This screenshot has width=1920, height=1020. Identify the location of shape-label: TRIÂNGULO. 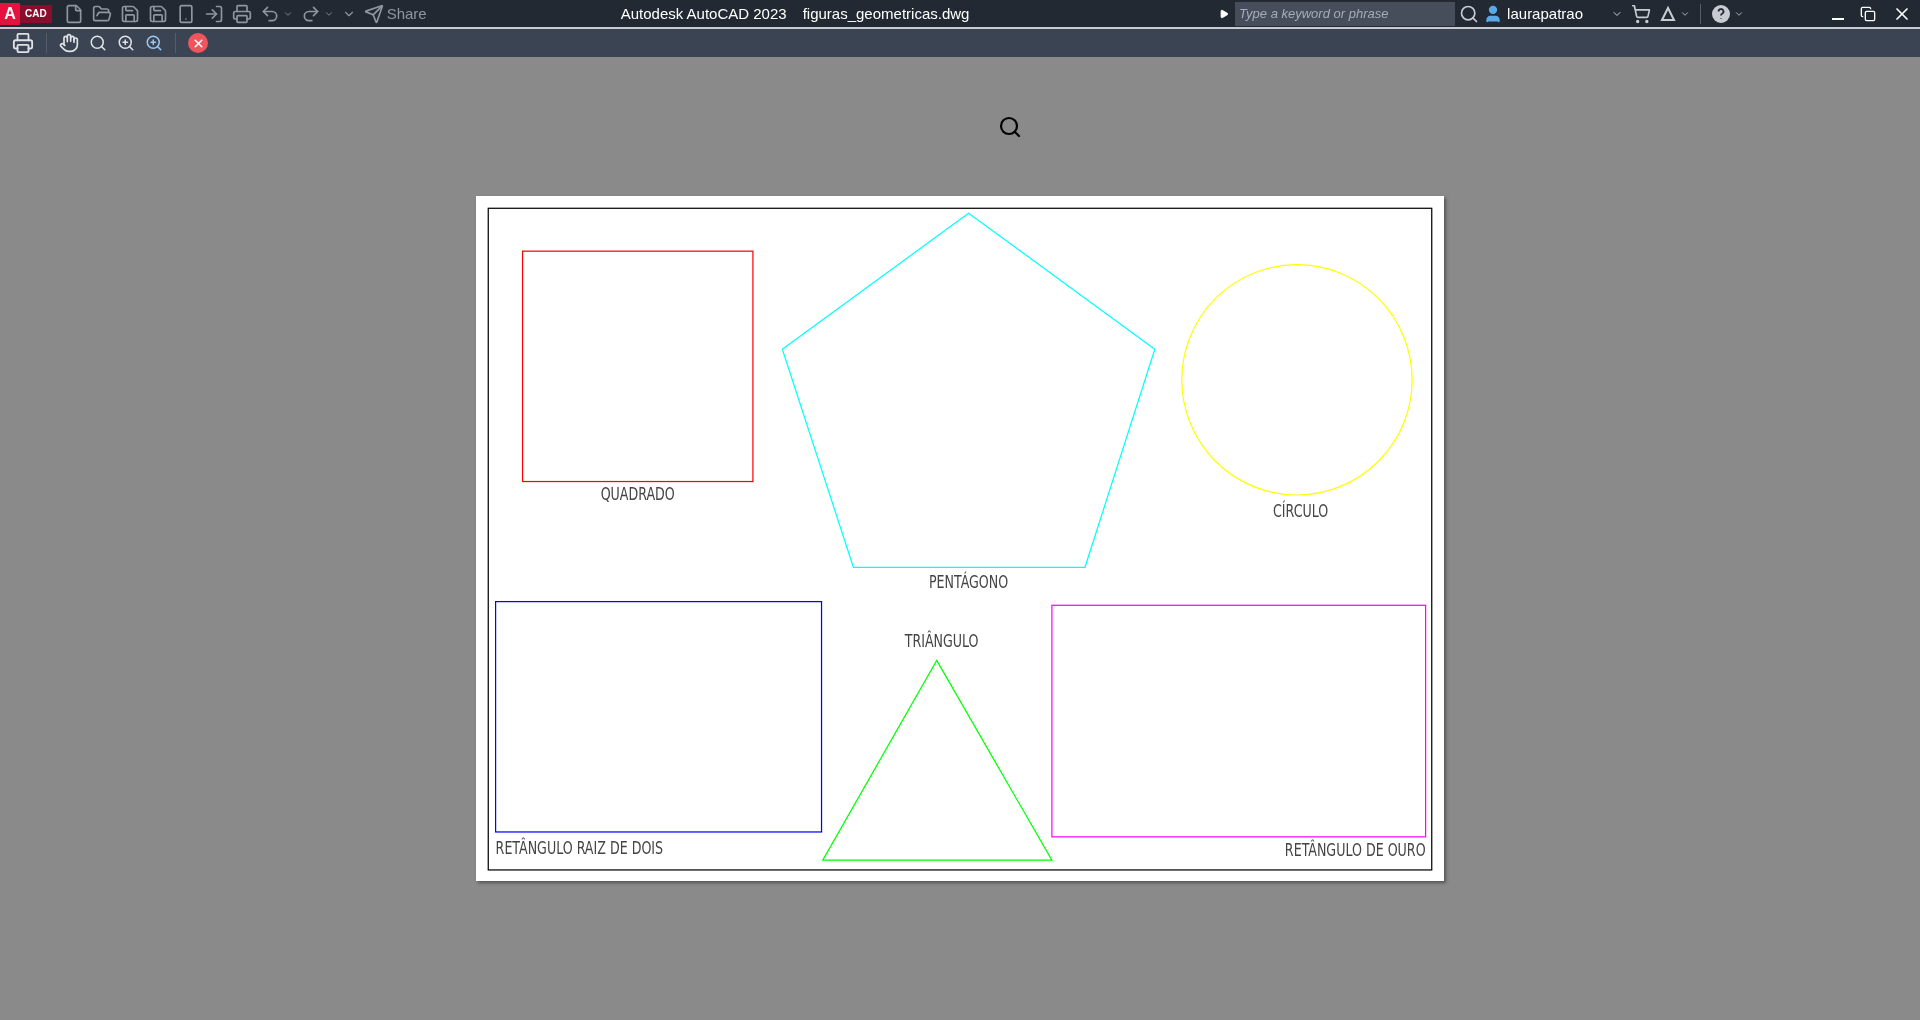
(941, 641).